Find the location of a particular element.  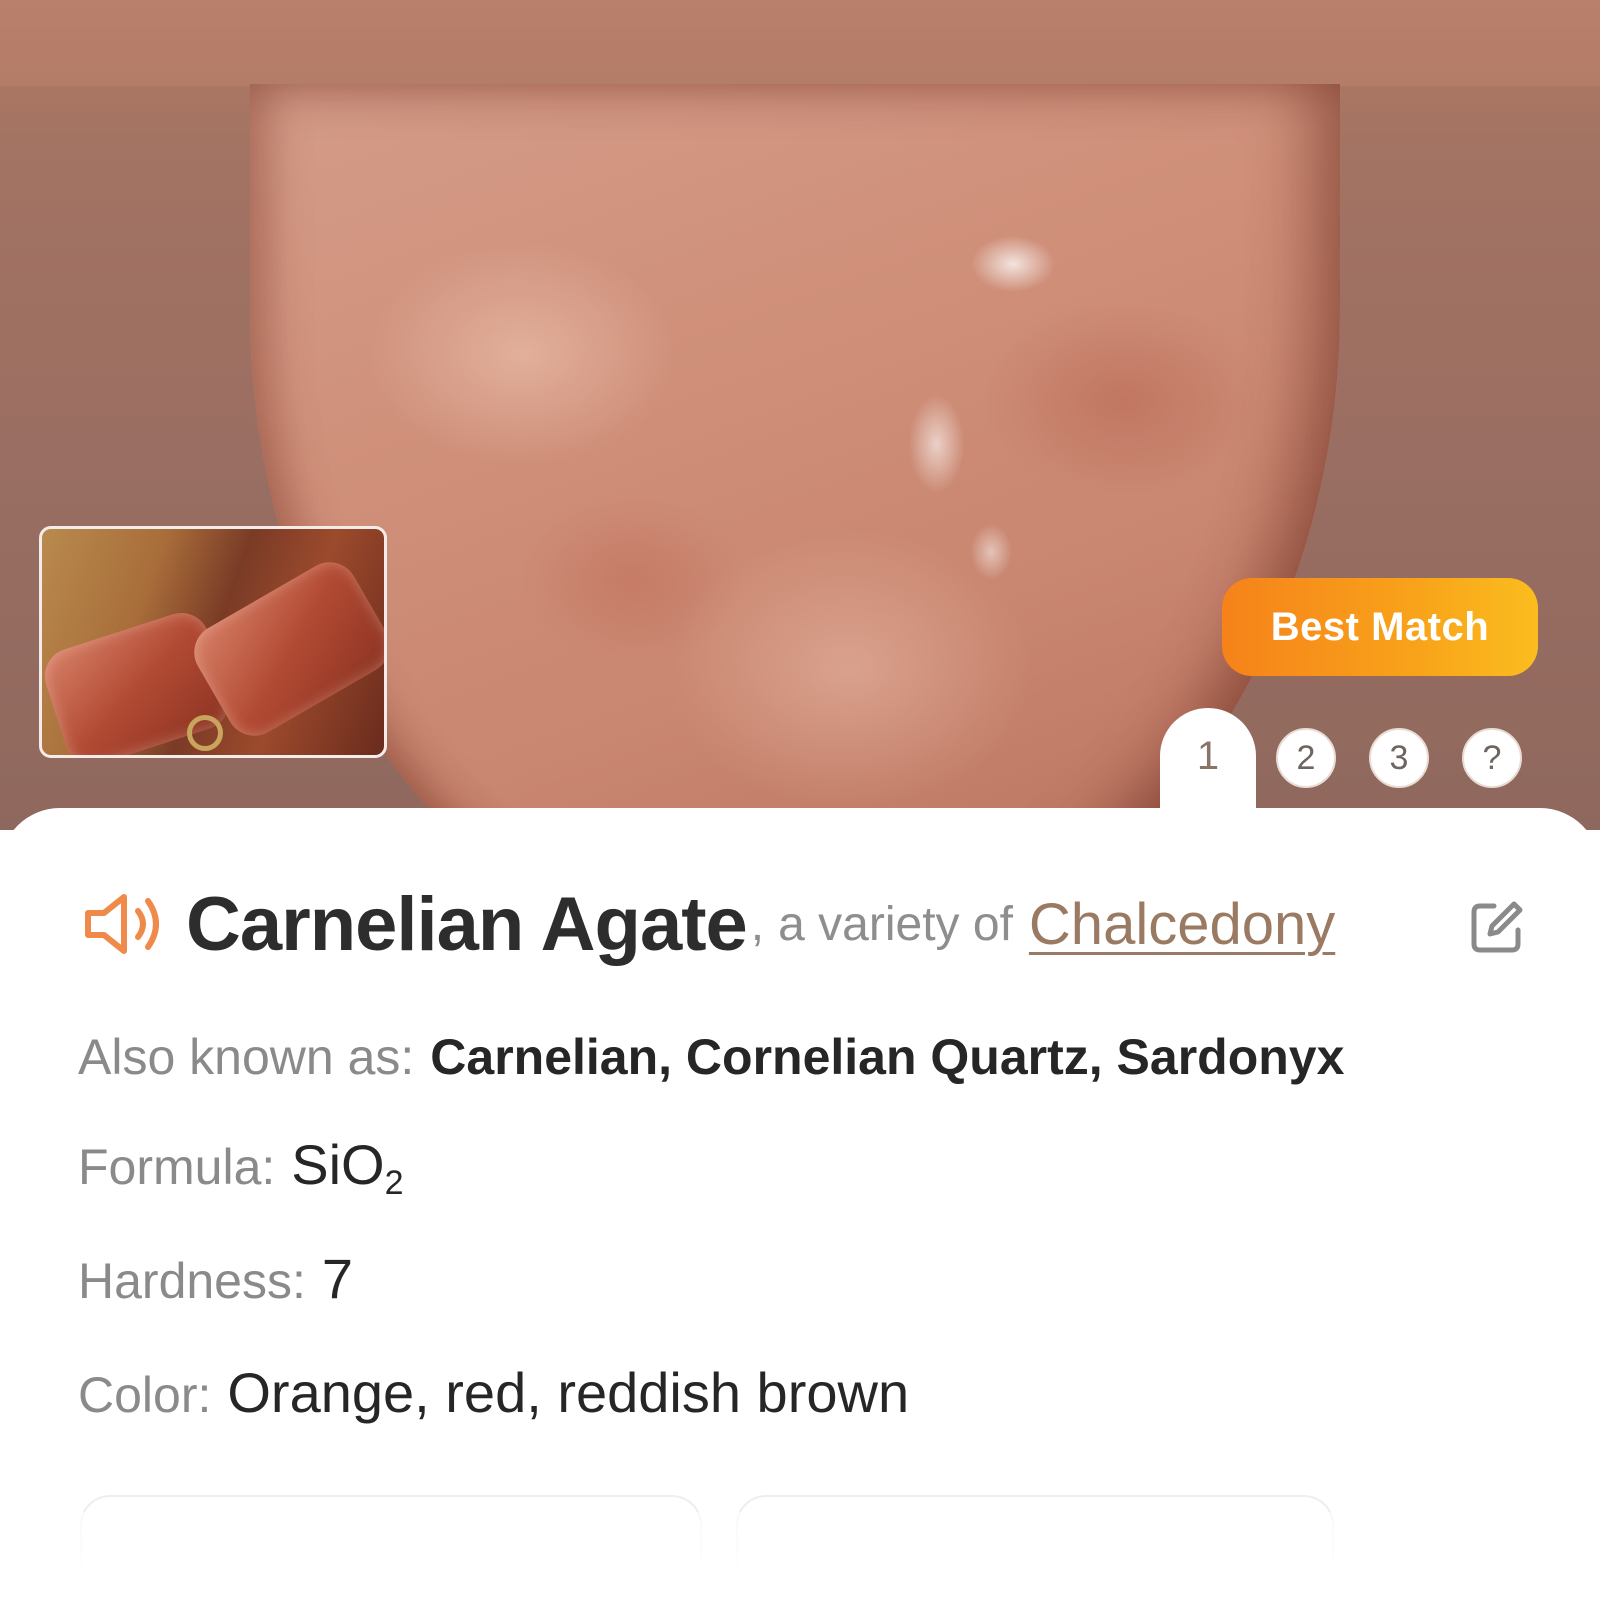

result-tab-2: 2 is located at coordinates (1306, 758).